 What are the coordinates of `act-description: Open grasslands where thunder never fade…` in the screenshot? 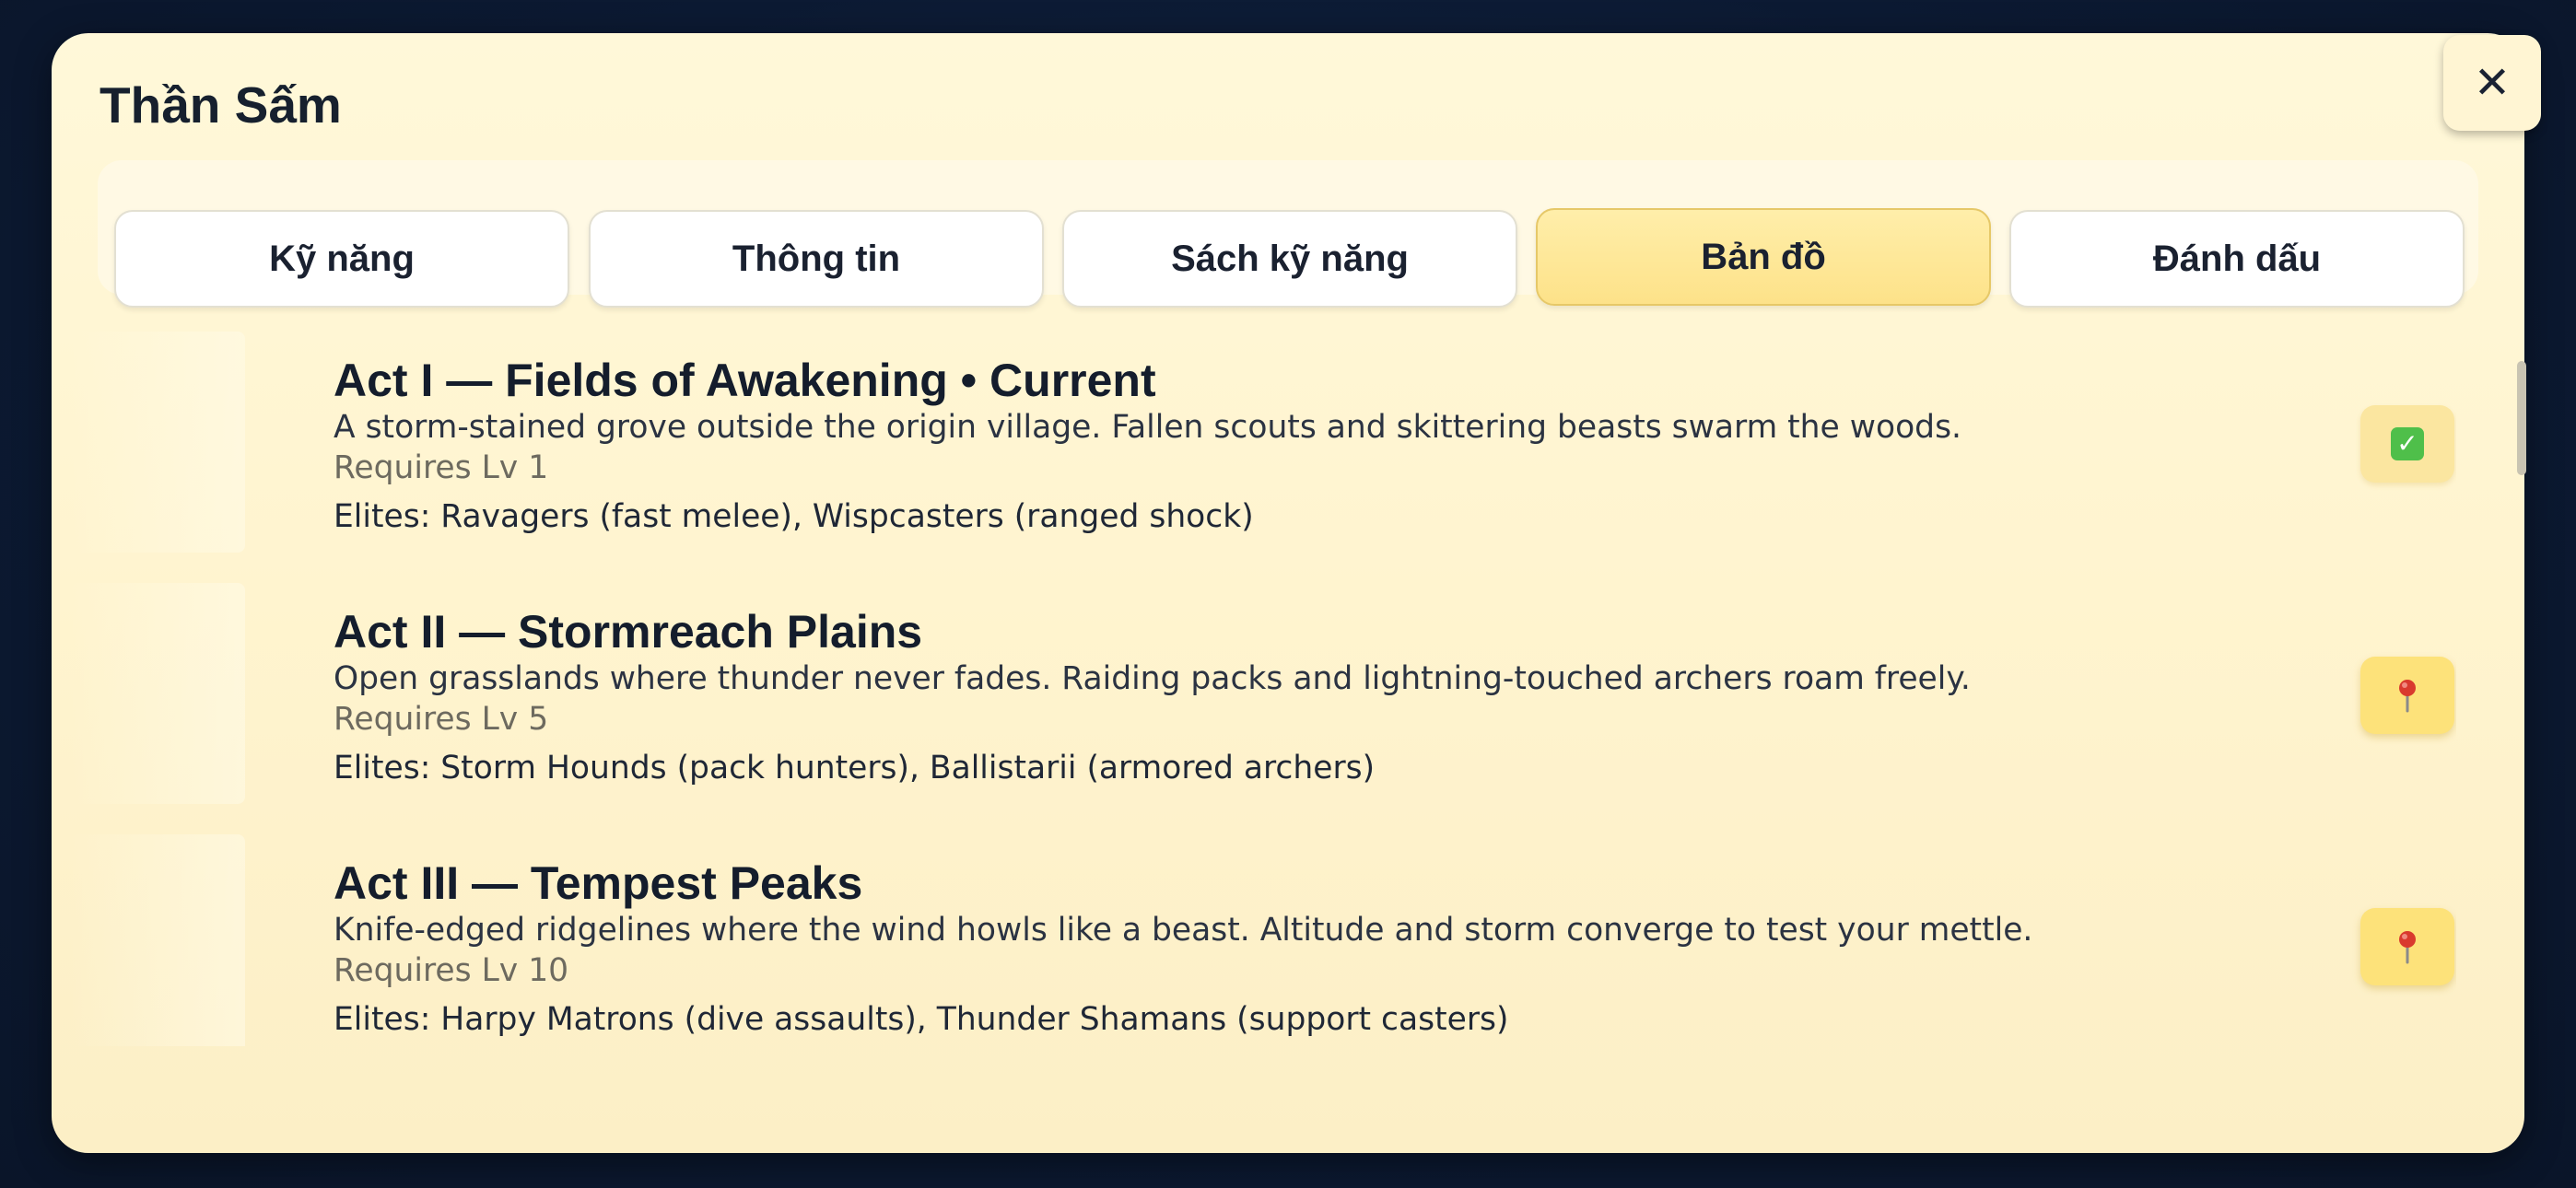 It's located at (1152, 678).